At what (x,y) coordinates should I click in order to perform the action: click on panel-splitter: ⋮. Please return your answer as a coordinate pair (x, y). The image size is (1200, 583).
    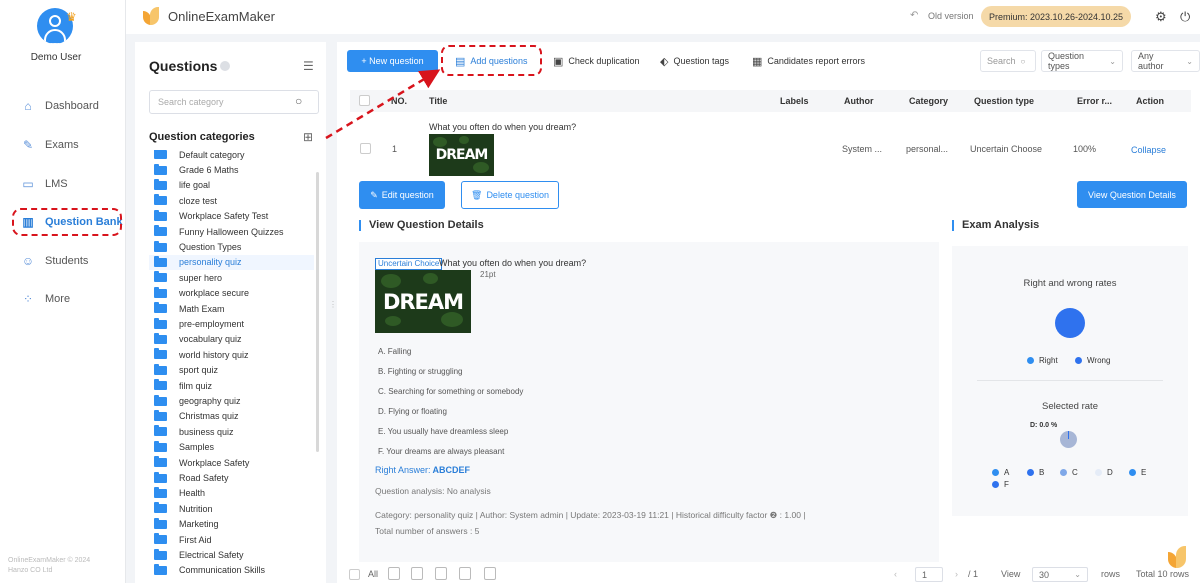
    Looking at the image, I should click on (333, 310).